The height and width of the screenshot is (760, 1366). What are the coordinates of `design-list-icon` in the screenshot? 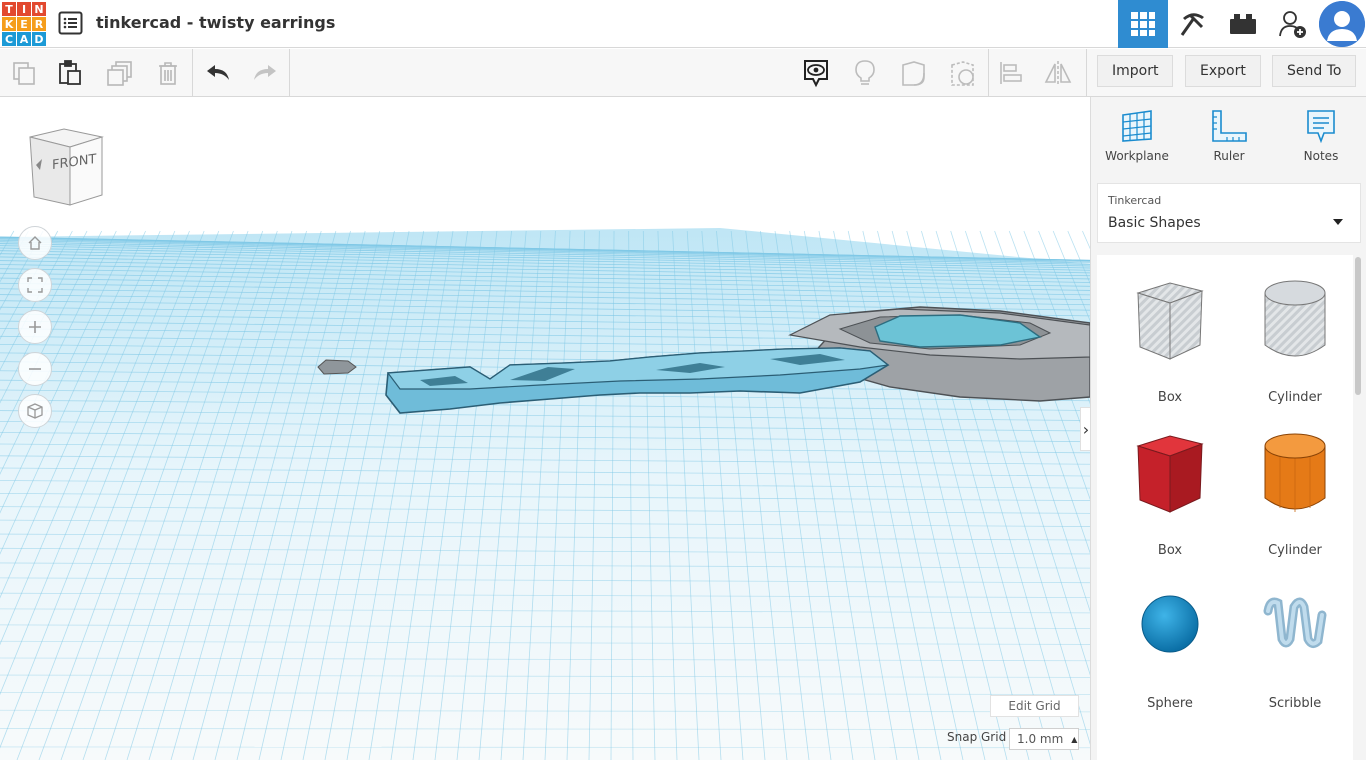 It's located at (70, 23).